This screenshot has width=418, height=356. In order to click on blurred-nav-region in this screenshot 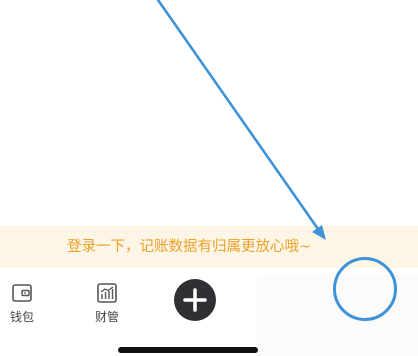, I will do `click(337, 315)`.